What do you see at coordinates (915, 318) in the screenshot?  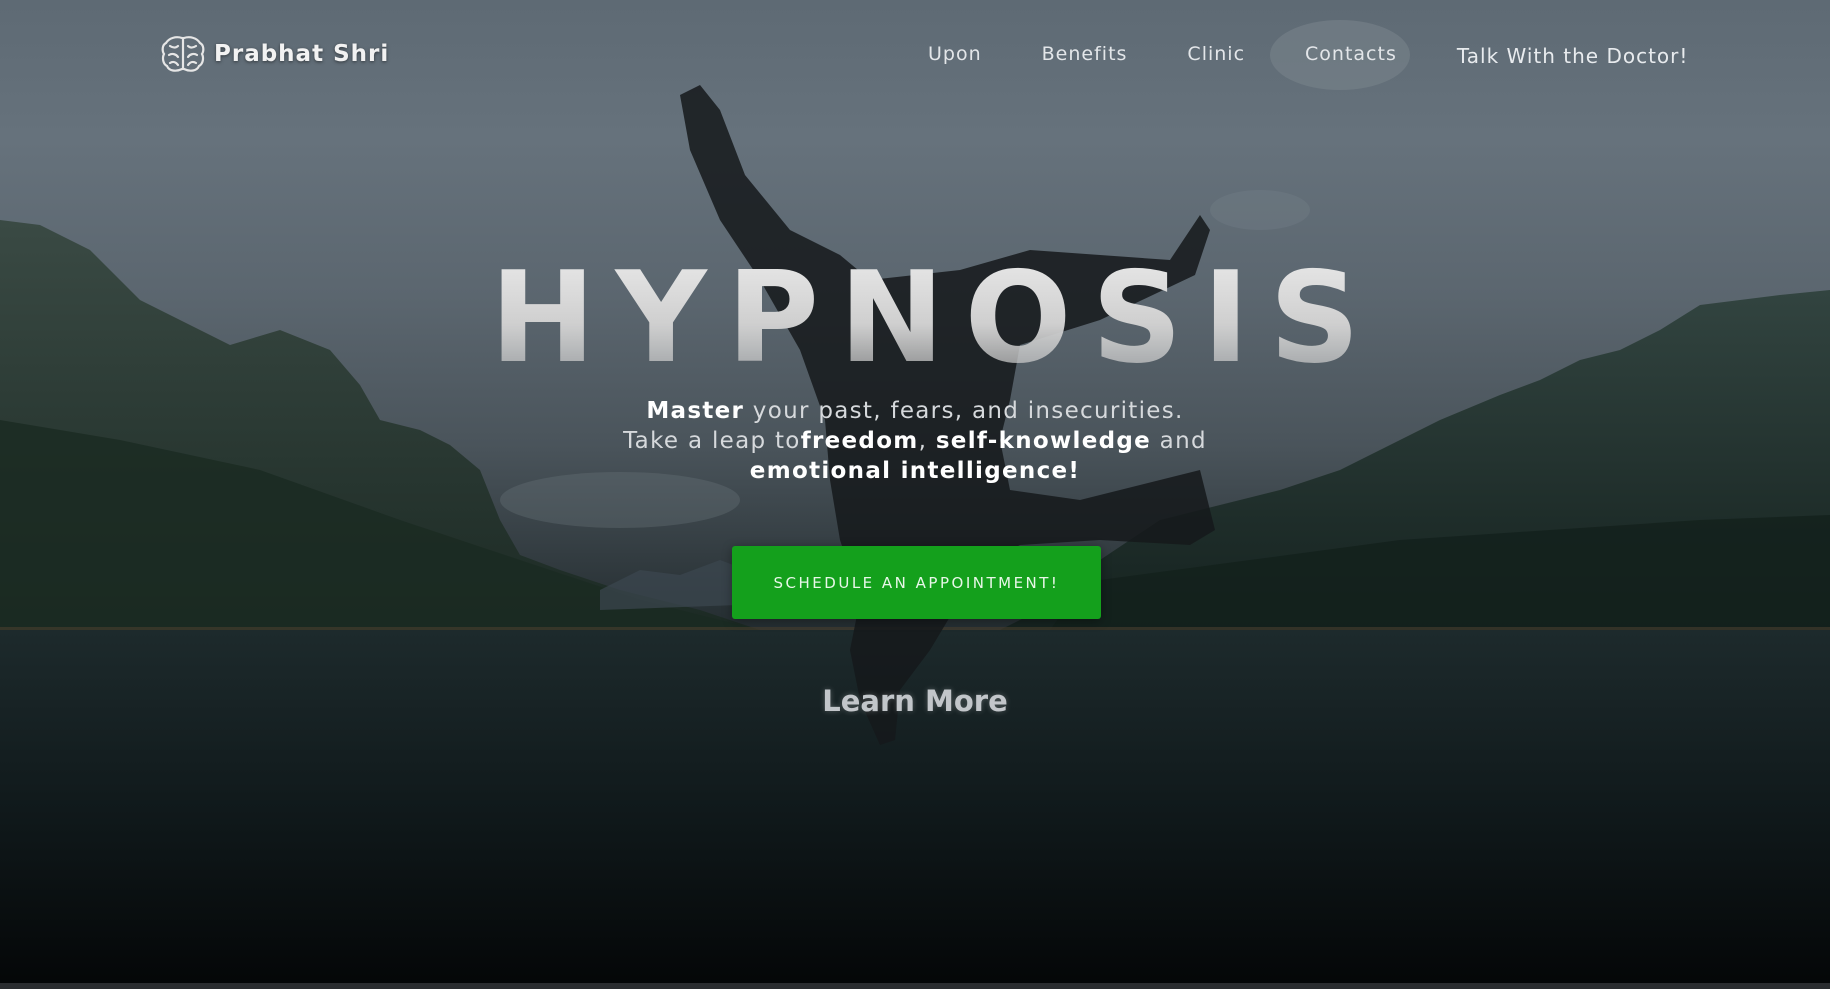 I see `hero-title: HYPNOSIS` at bounding box center [915, 318].